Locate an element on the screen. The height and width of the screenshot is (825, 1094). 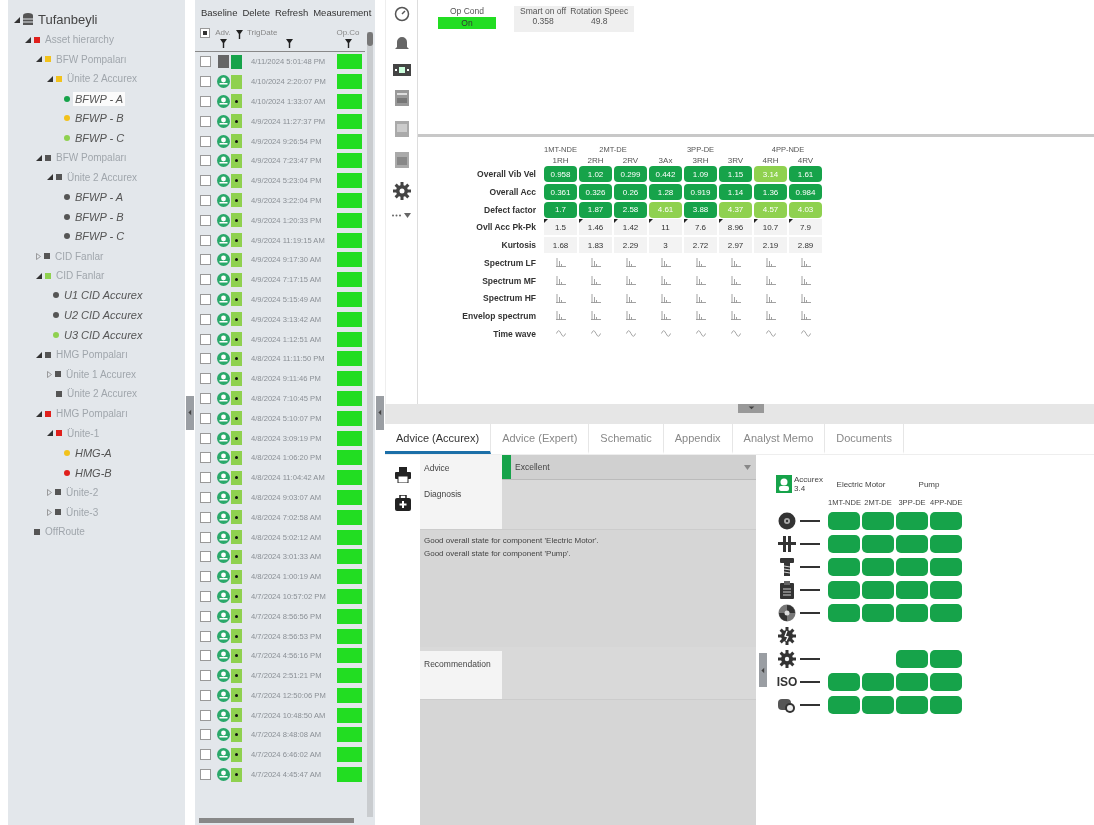
gauge-icon is located at coordinates (401, 14).